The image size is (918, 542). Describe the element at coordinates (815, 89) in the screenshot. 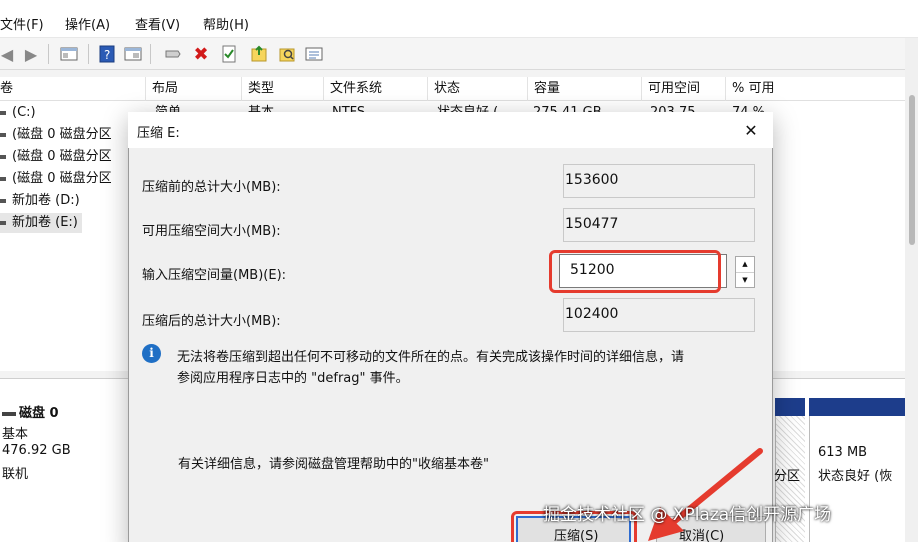

I see `column-percent-free: % 可用` at that location.